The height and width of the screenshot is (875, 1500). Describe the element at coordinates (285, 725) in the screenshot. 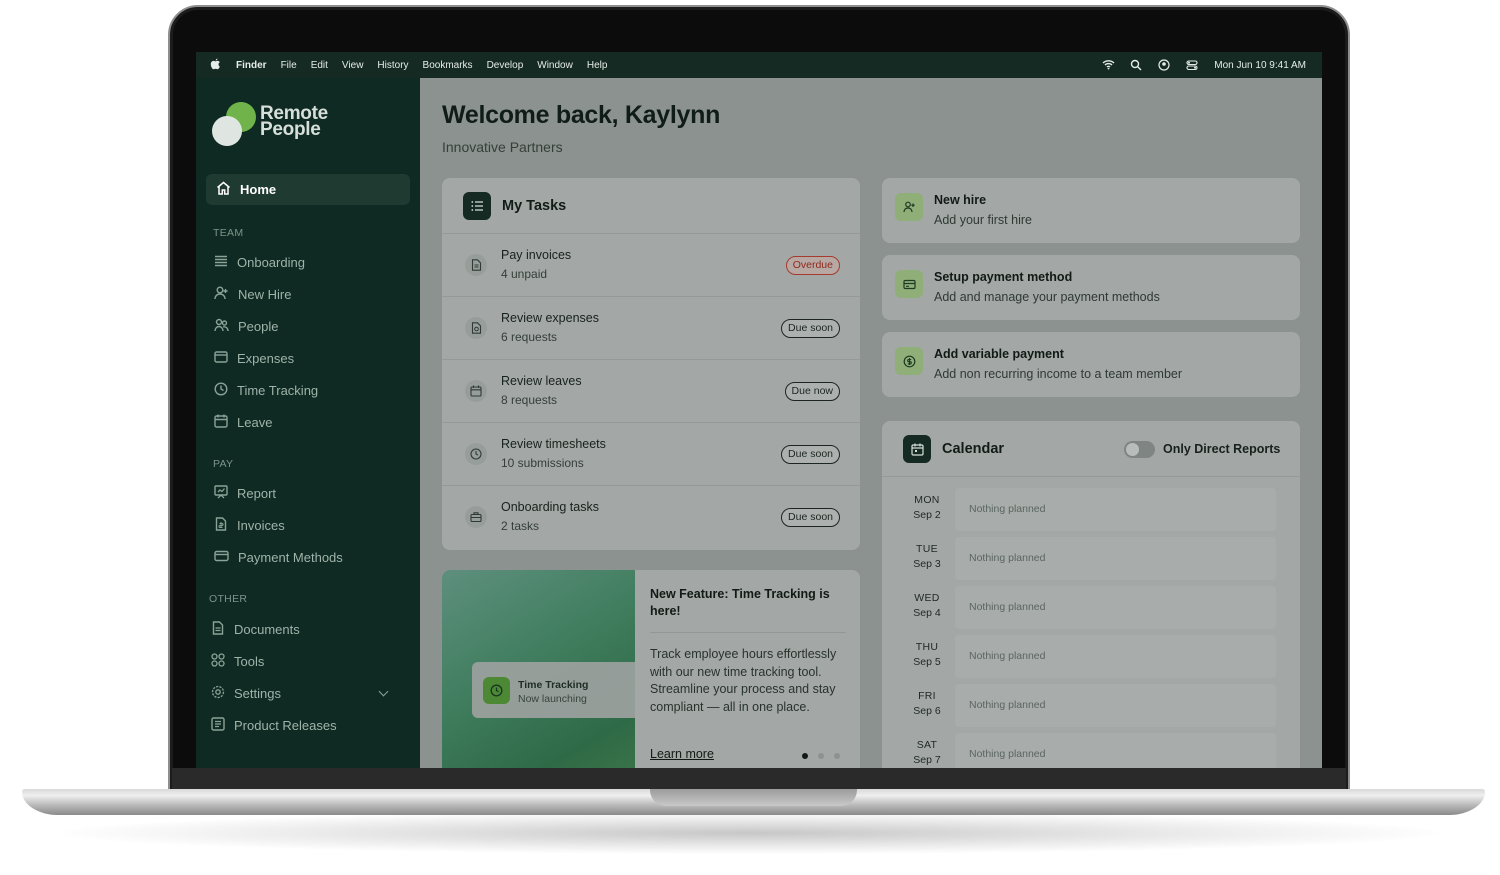

I see `sidebar-item-label: Product Releases` at that location.